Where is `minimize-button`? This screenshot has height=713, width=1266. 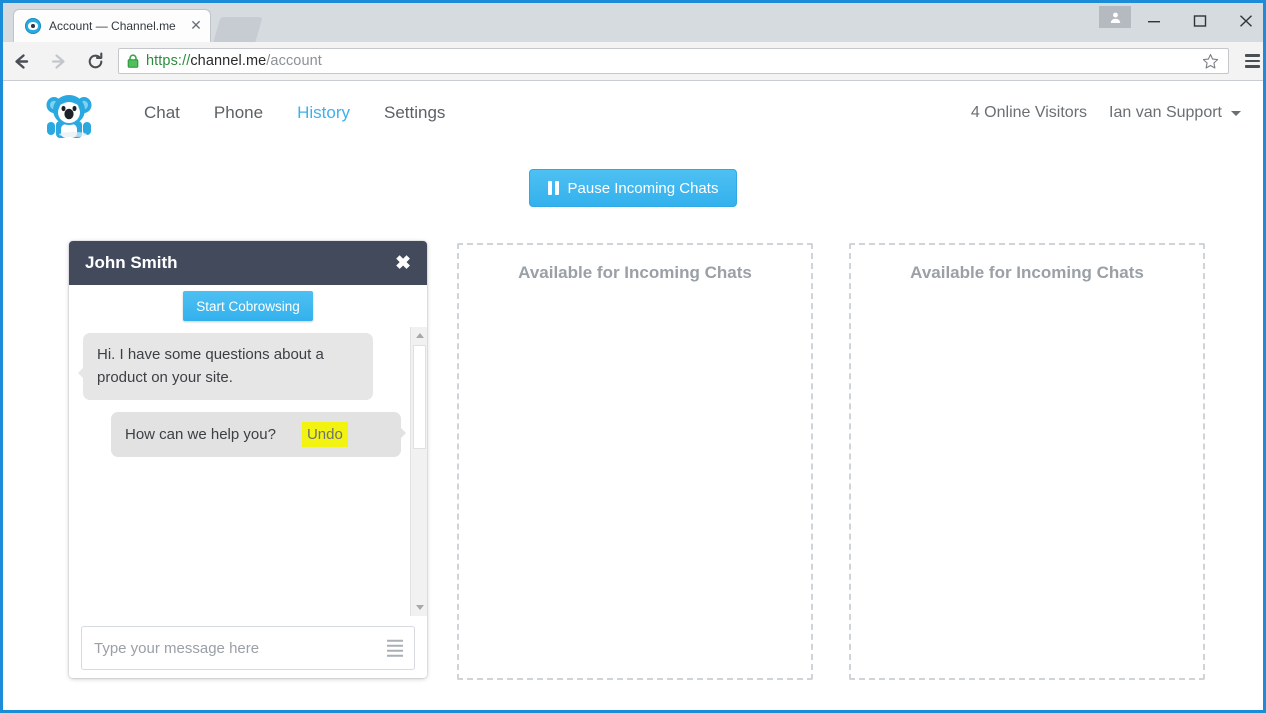
minimize-button is located at coordinates (1154, 20).